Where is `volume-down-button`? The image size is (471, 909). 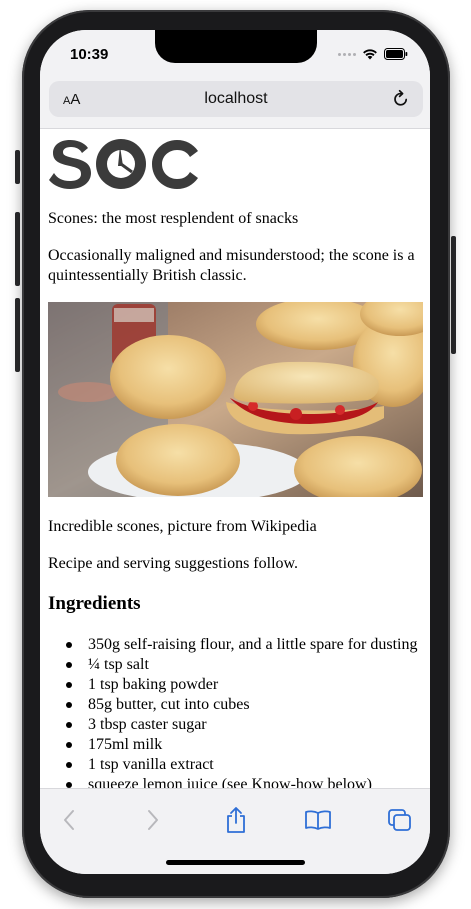 volume-down-button is located at coordinates (17, 335).